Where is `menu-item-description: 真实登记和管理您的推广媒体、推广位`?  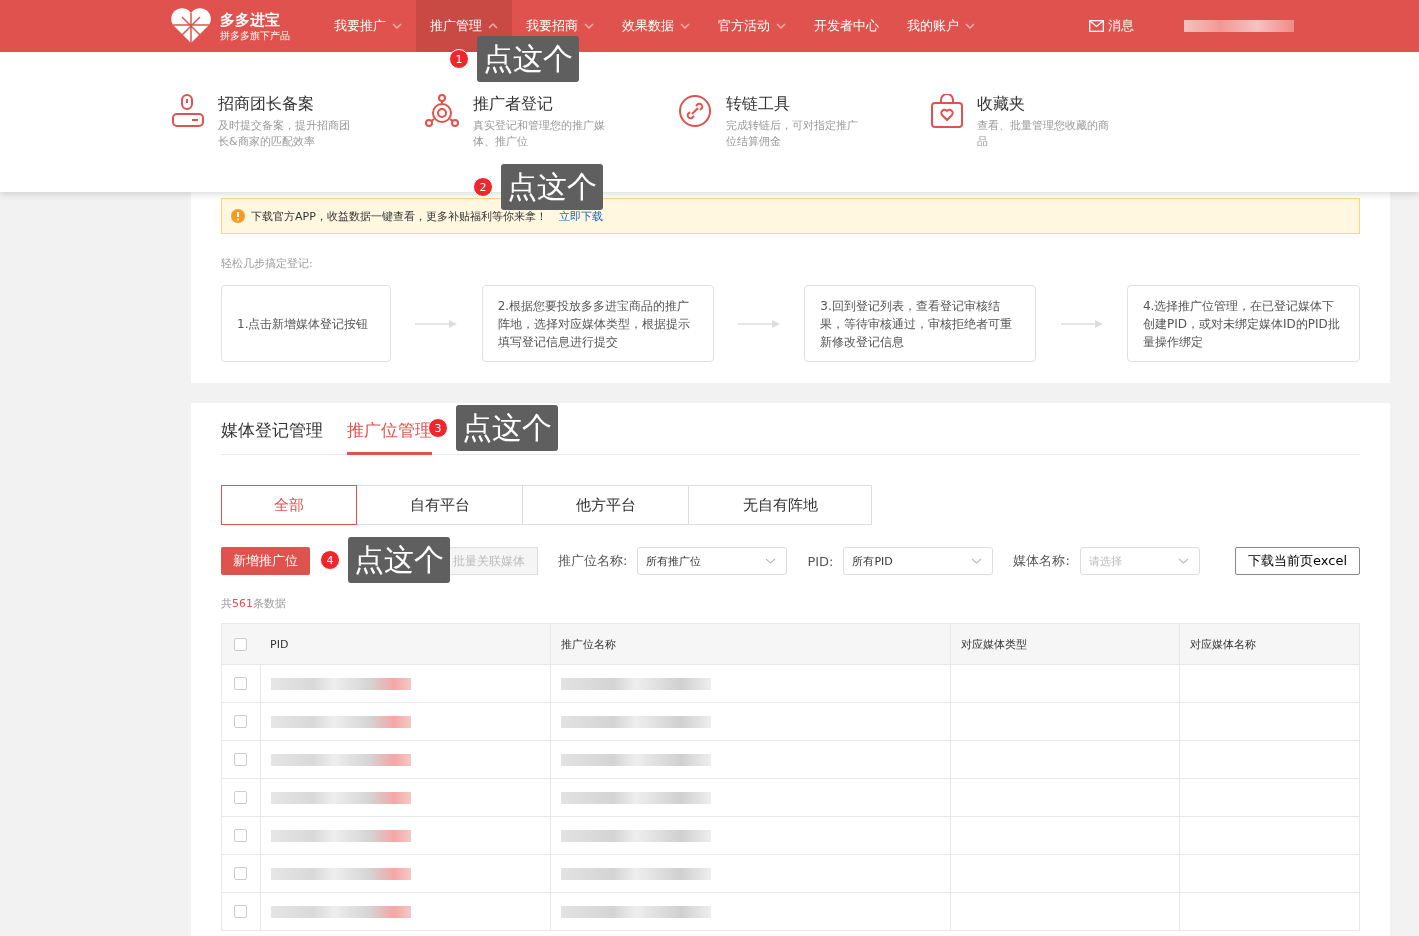
menu-item-description: 真实登记和管理您的推广媒体、推广位 is located at coordinates (539, 134).